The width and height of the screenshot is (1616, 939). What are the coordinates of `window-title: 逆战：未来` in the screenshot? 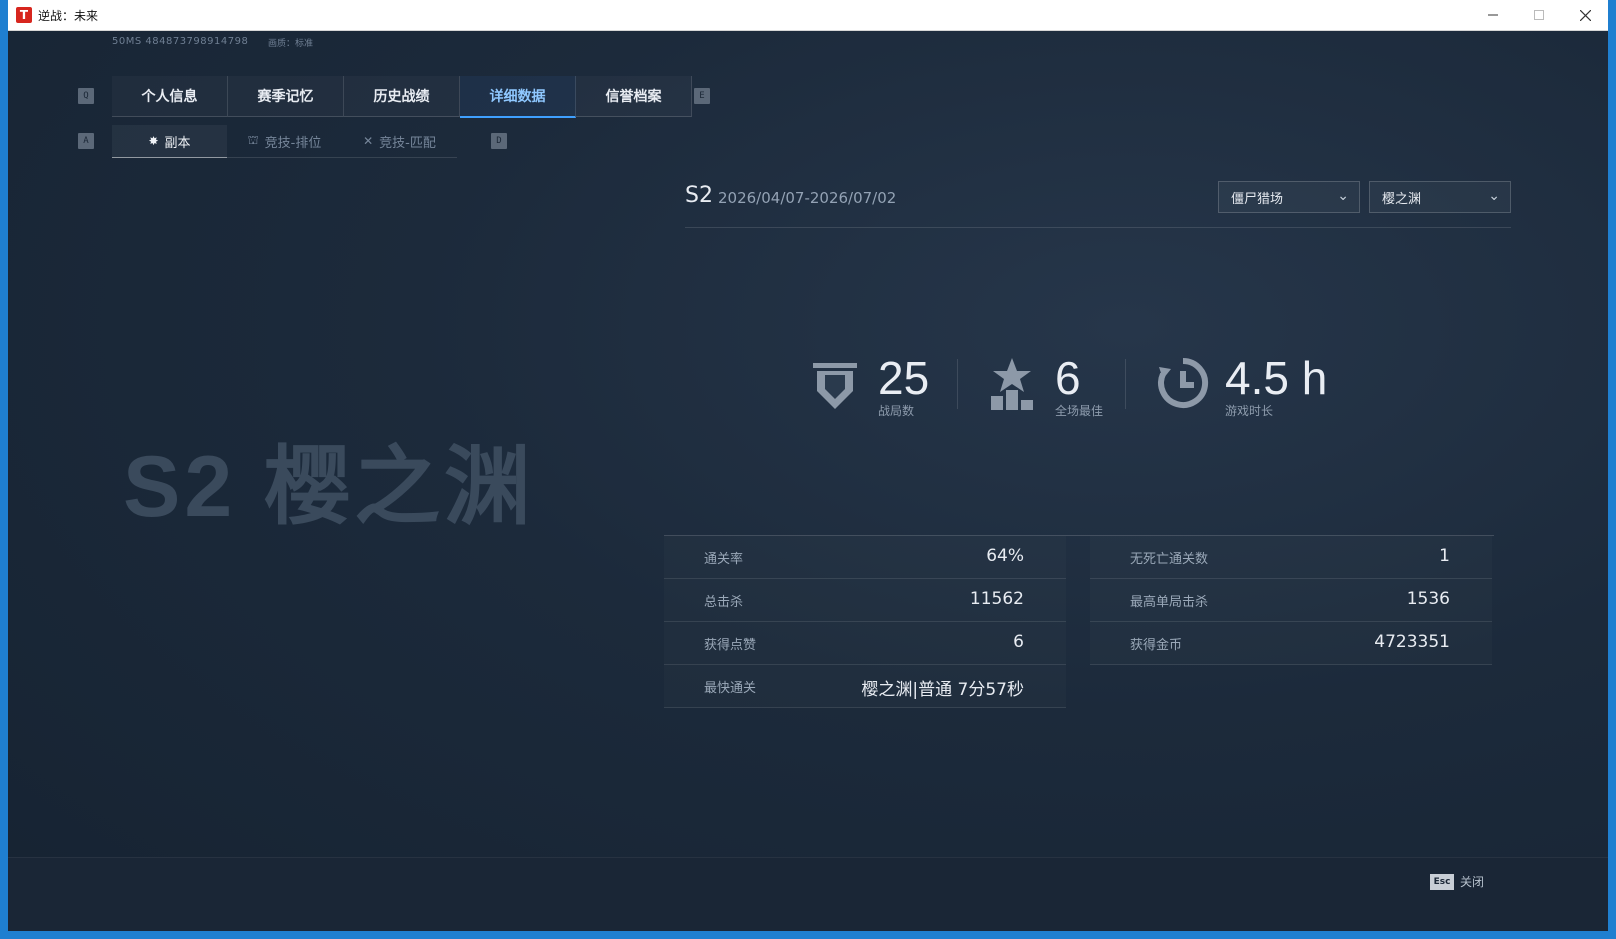 It's located at (68, 15).